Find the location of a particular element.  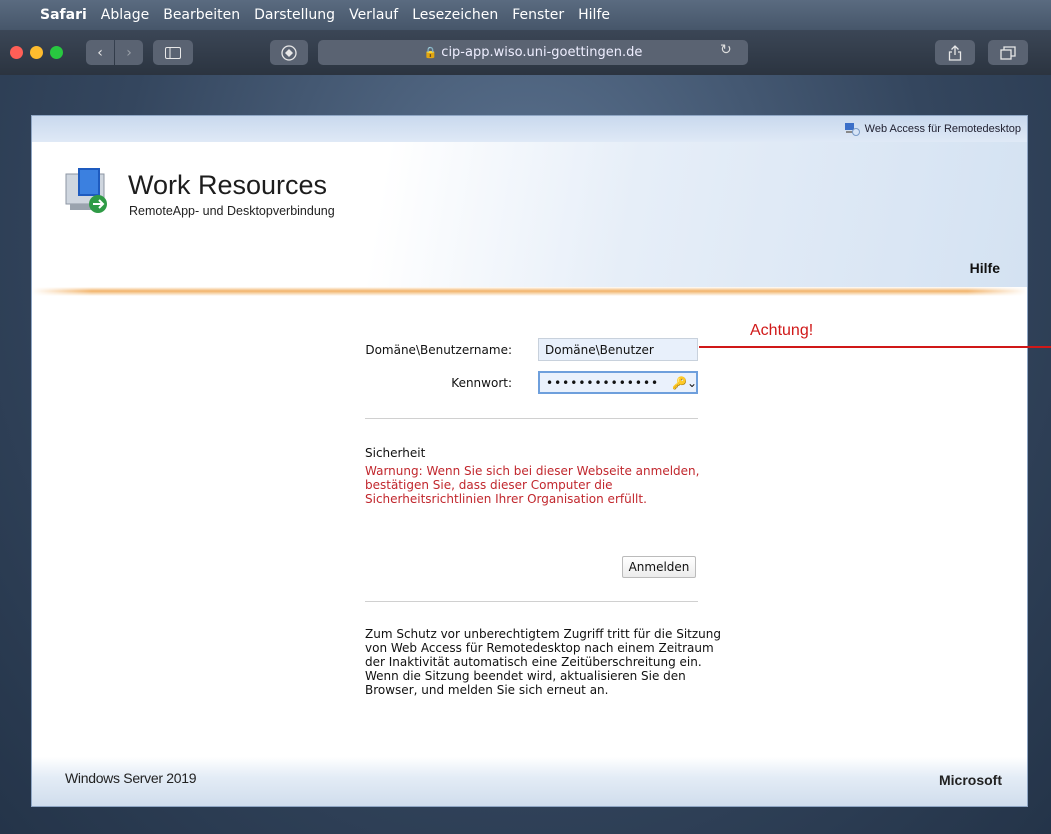

close-window-button is located at coordinates (16, 52).